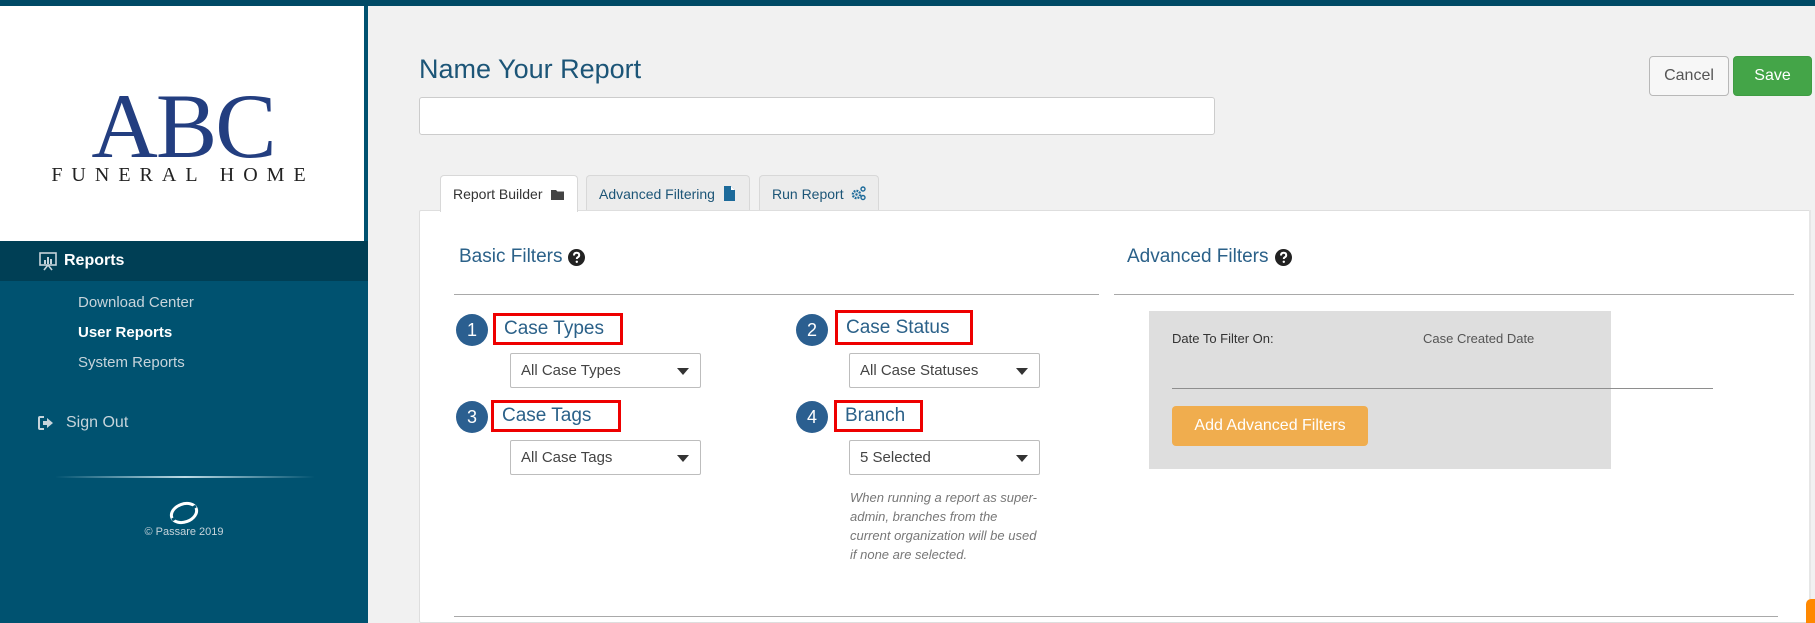 Image resolution: width=1815 pixels, height=623 pixels. I want to click on advanced-filters-heading: Advanced Filters, so click(1209, 257).